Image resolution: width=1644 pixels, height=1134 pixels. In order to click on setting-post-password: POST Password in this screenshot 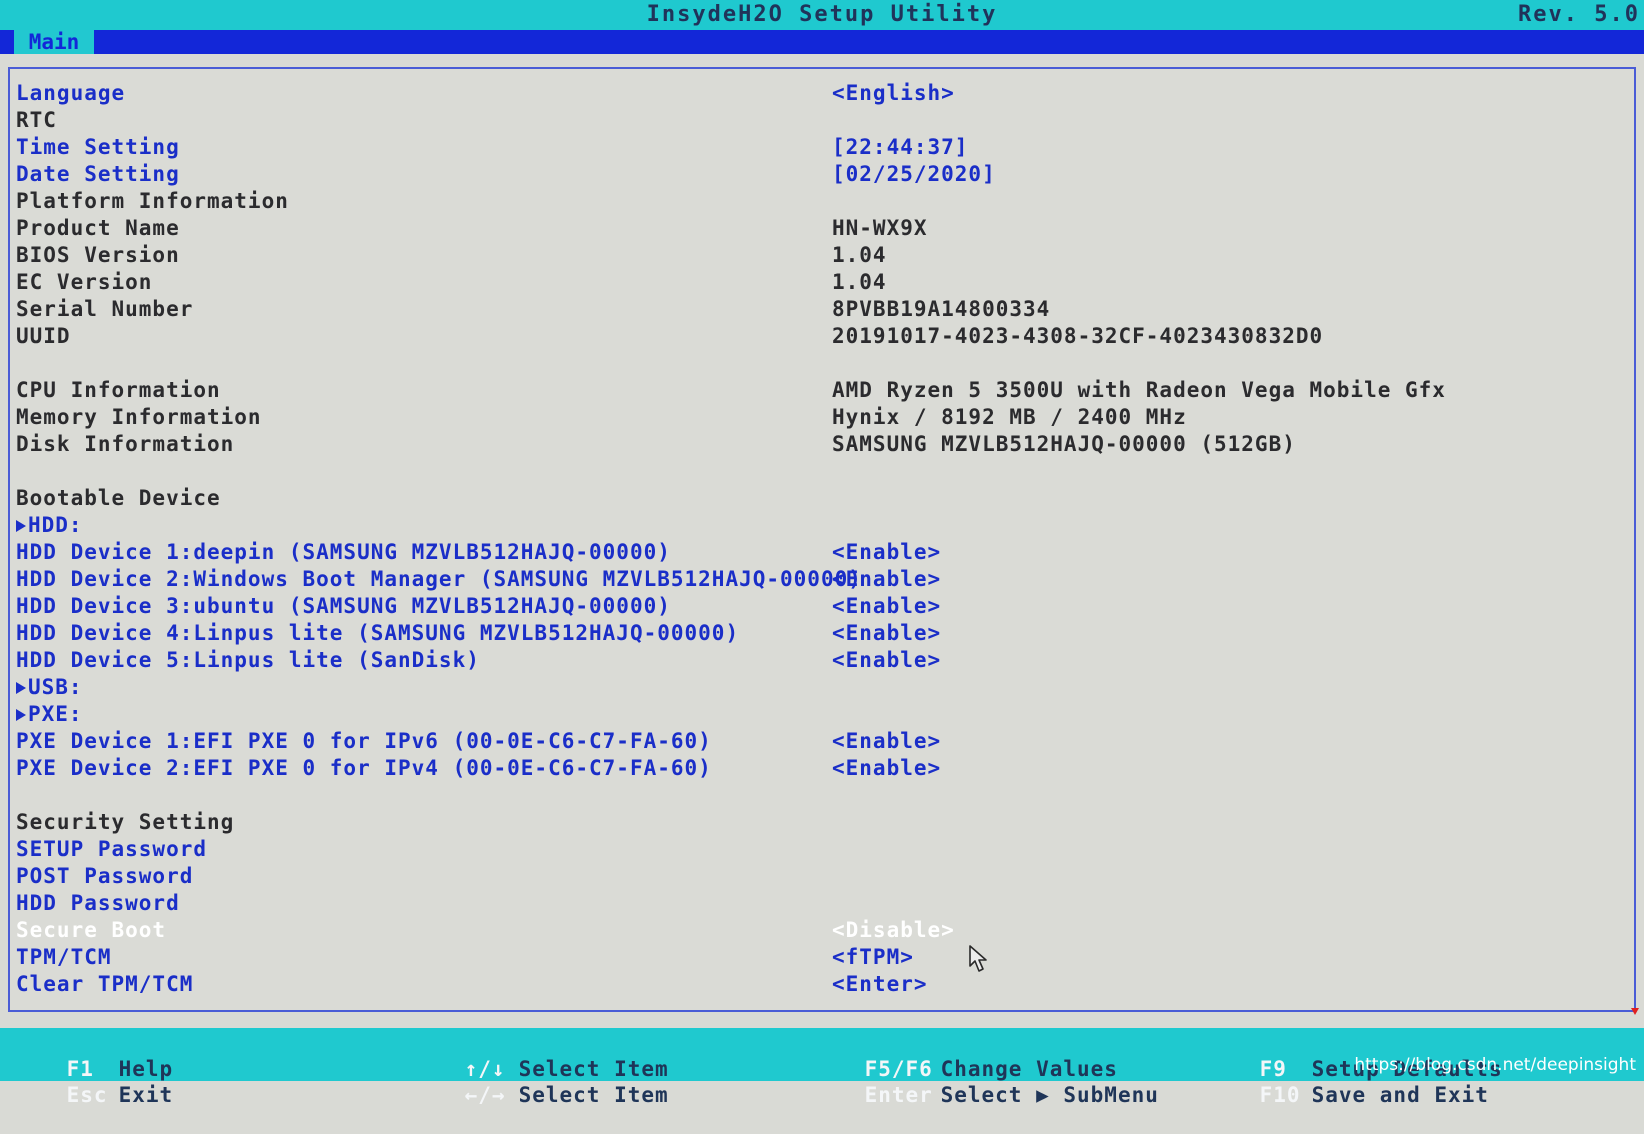, I will do `click(816, 876)`.